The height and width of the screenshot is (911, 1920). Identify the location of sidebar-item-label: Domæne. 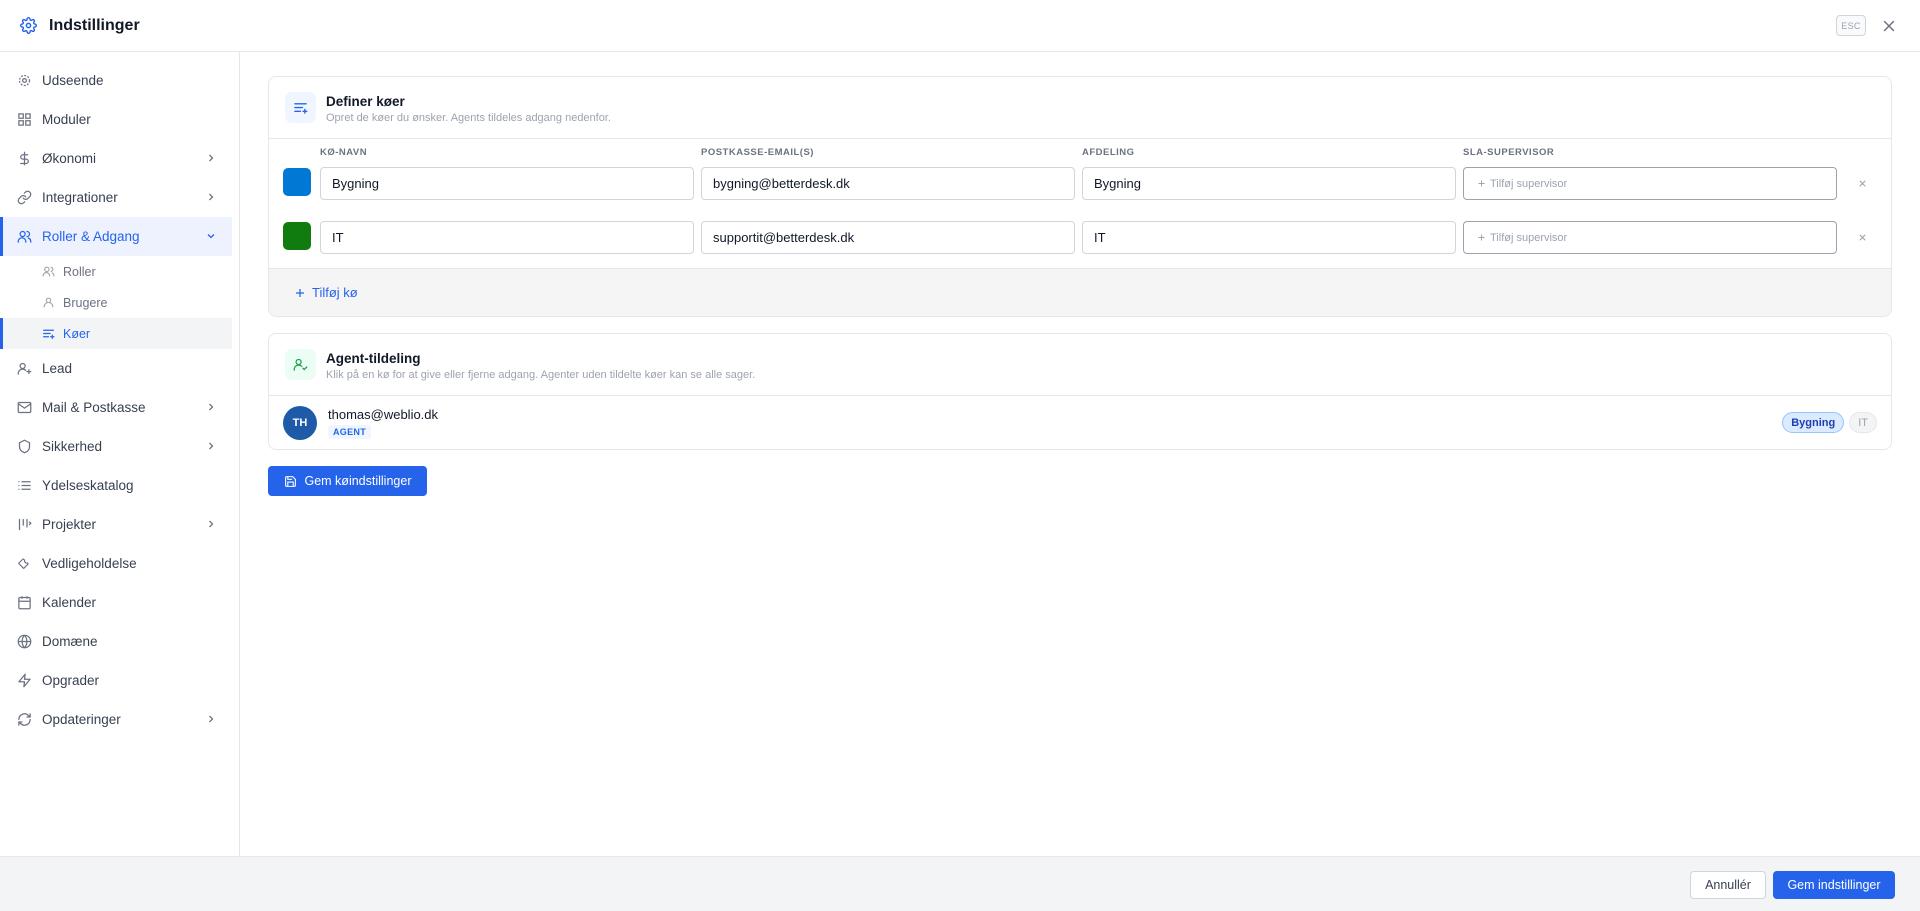
(70, 641).